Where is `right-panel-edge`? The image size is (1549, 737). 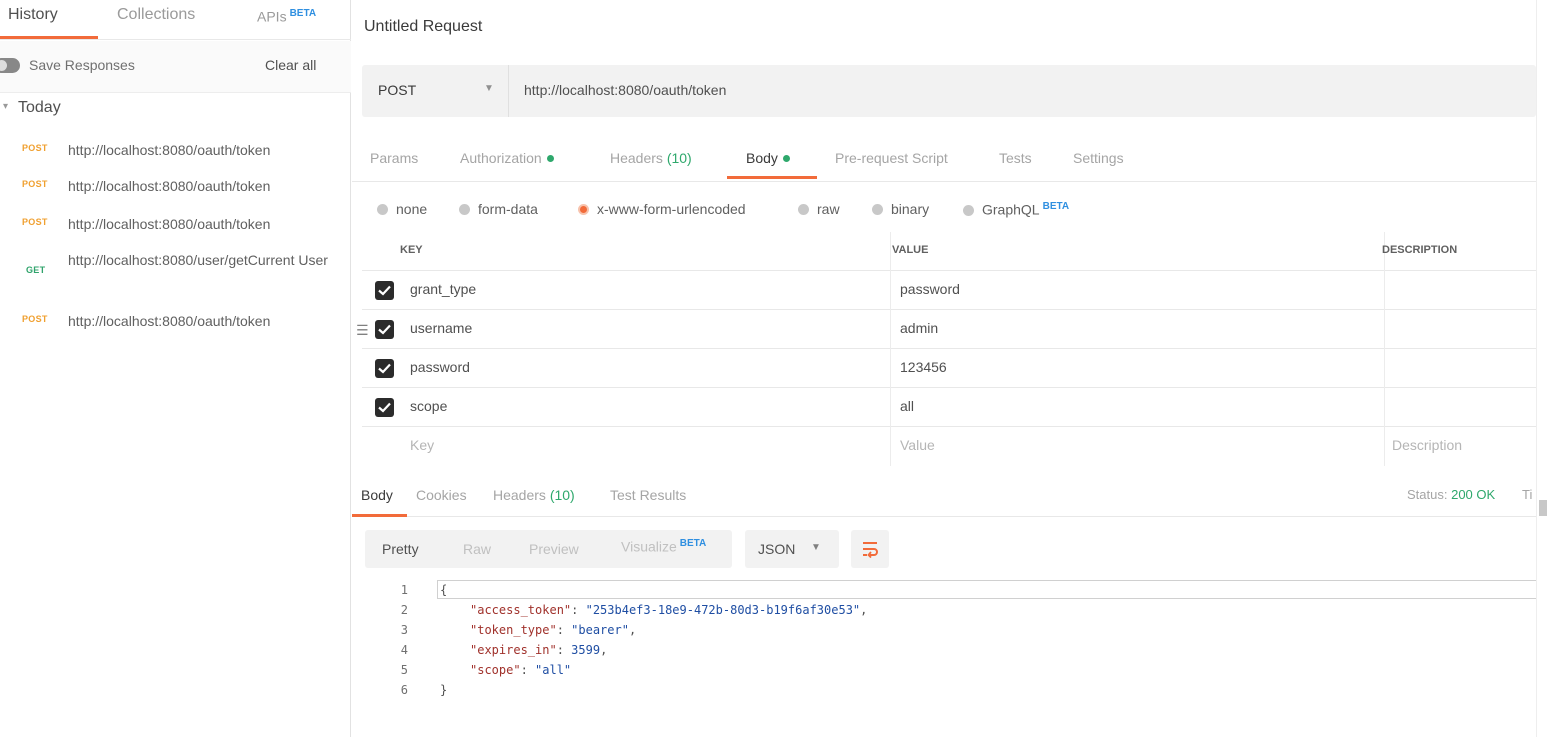 right-panel-edge is located at coordinates (1542, 368).